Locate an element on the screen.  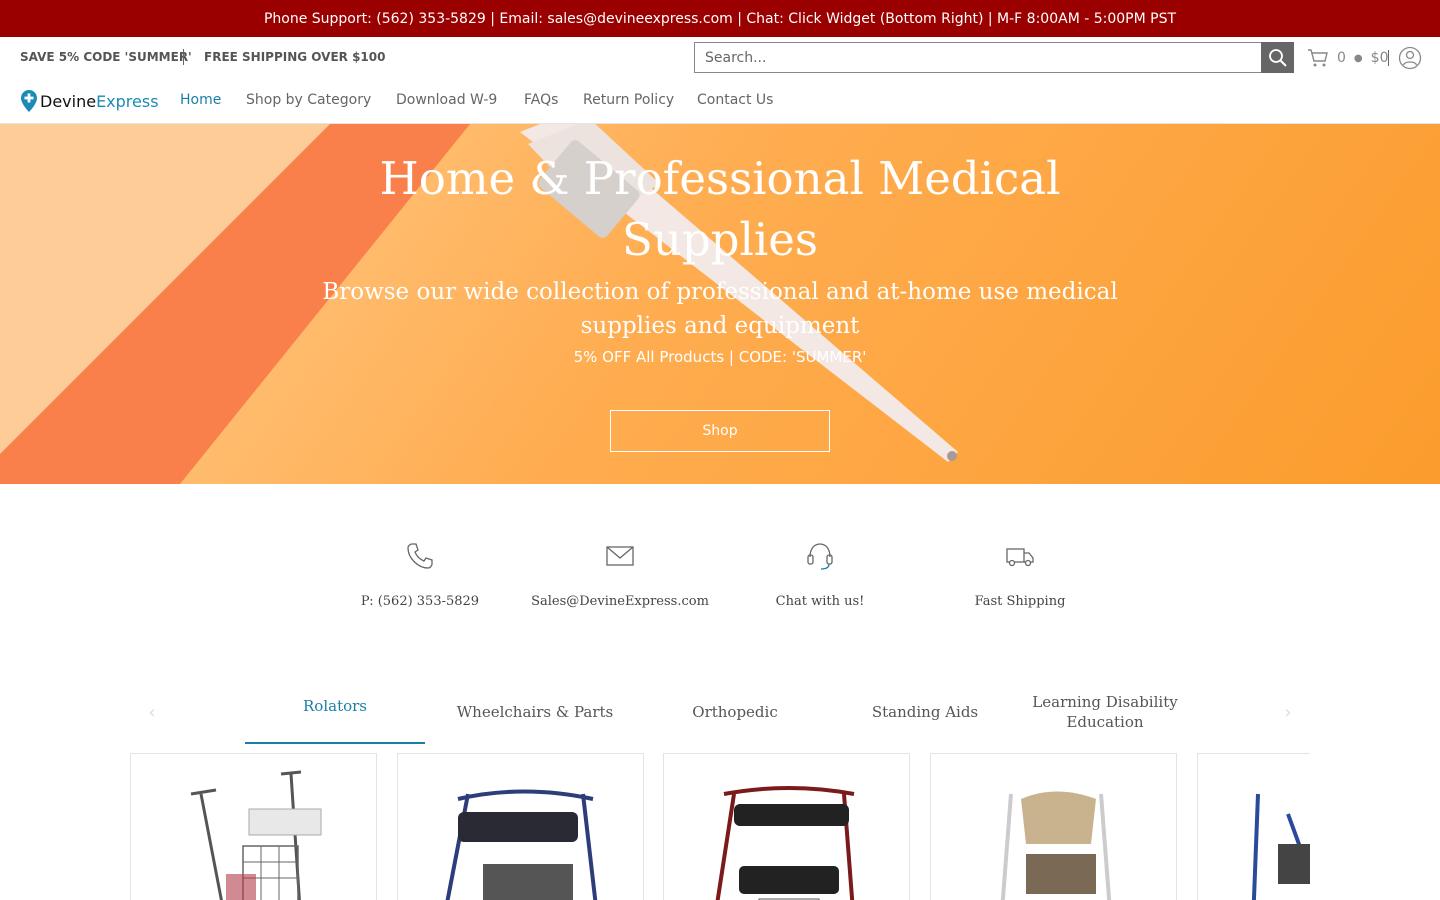
logo-text: DevineExpress is located at coordinates (99, 101).